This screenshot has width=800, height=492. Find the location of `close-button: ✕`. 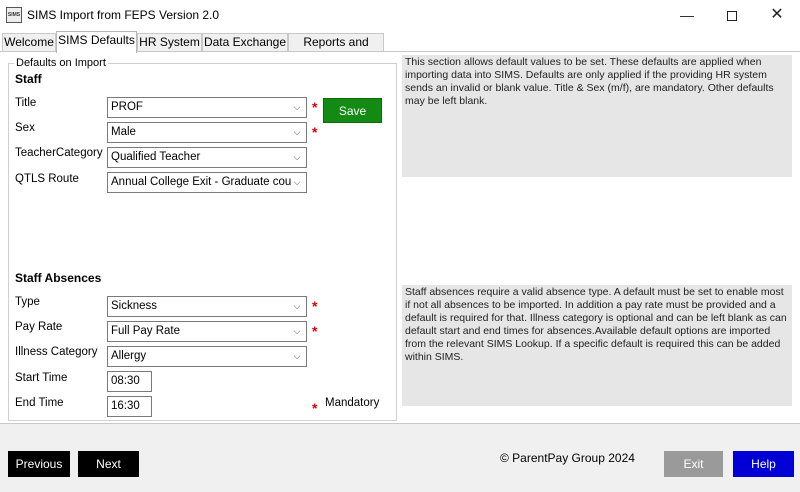

close-button: ✕ is located at coordinates (777, 15).